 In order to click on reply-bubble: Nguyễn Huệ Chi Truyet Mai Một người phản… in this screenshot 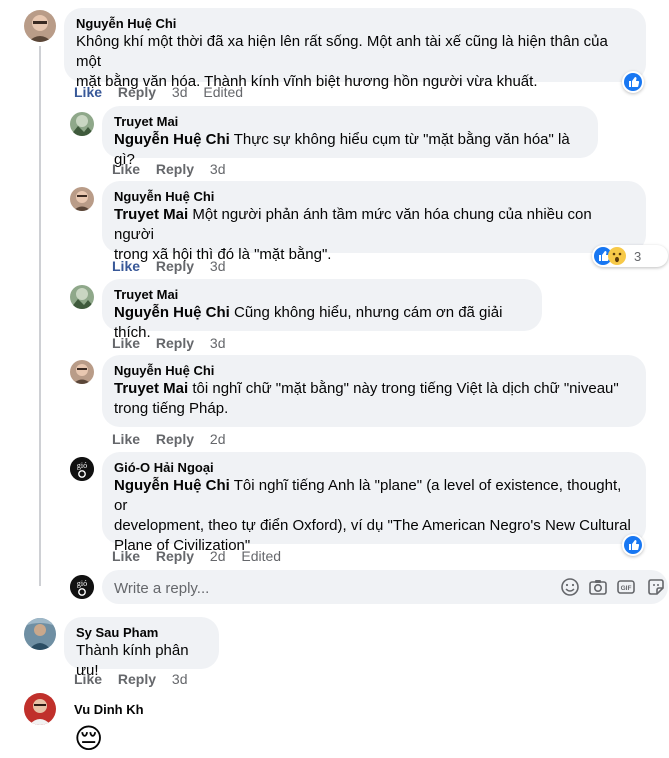, I will do `click(374, 222)`.